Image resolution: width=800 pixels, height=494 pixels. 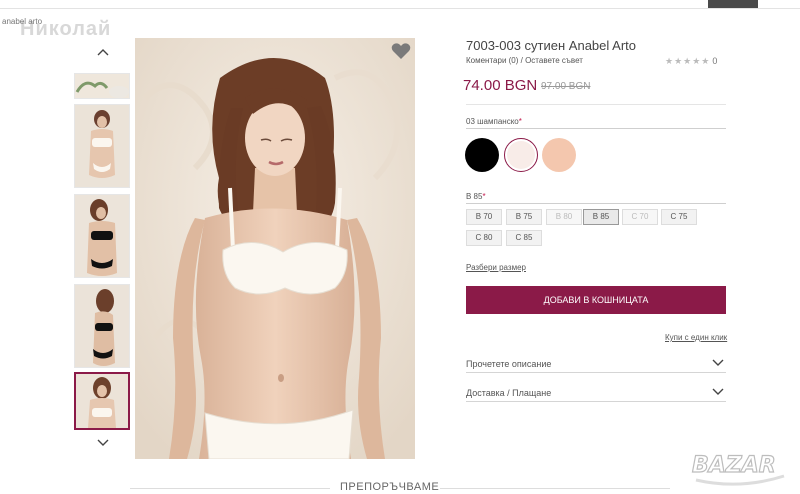 I want to click on color-underline, so click(x=596, y=128).